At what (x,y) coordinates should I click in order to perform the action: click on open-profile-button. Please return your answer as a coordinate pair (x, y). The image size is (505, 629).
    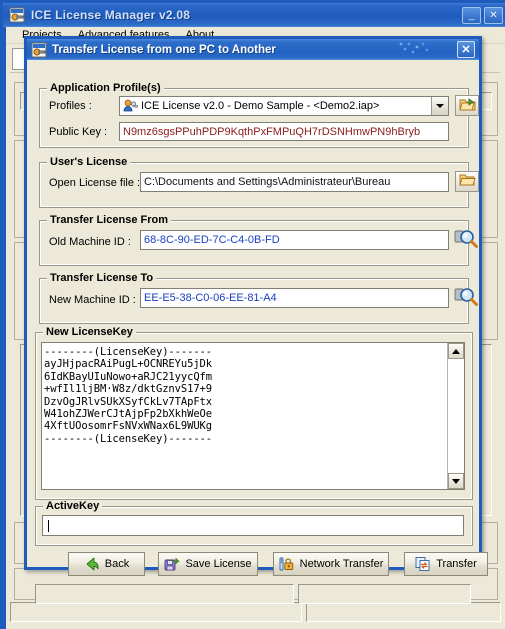
    Looking at the image, I should click on (467, 105).